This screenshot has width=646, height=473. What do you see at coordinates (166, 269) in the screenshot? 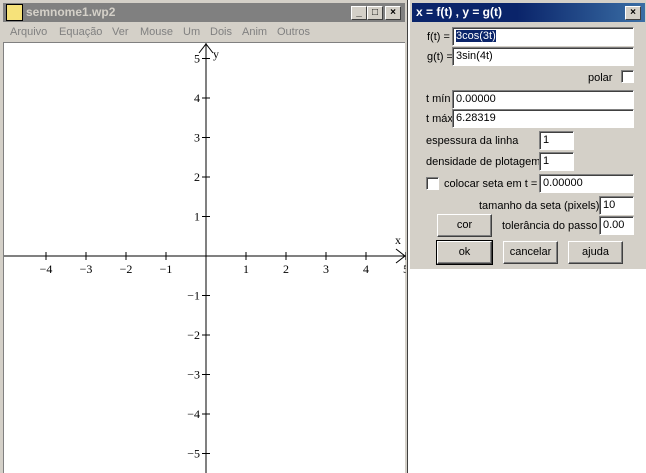
I see `x-tick-label: −1` at bounding box center [166, 269].